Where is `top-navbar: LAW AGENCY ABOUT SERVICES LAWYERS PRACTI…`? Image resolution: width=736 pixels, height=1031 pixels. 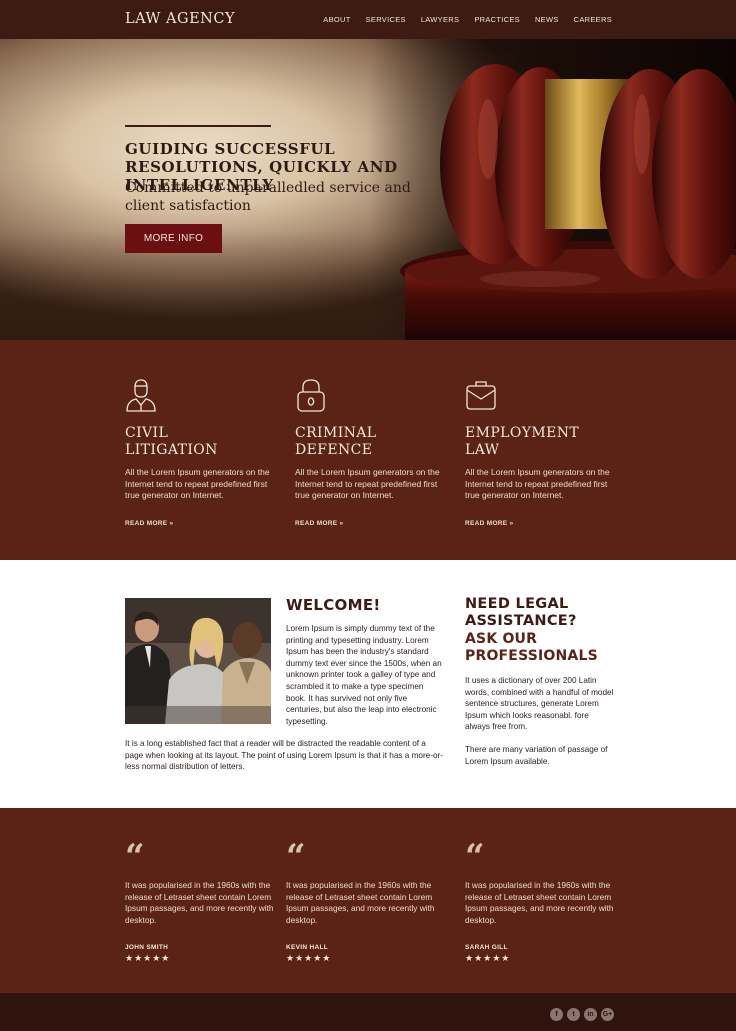
top-navbar: LAW AGENCY ABOUT SERVICES LAWYERS PRACTI… is located at coordinates (368, 19).